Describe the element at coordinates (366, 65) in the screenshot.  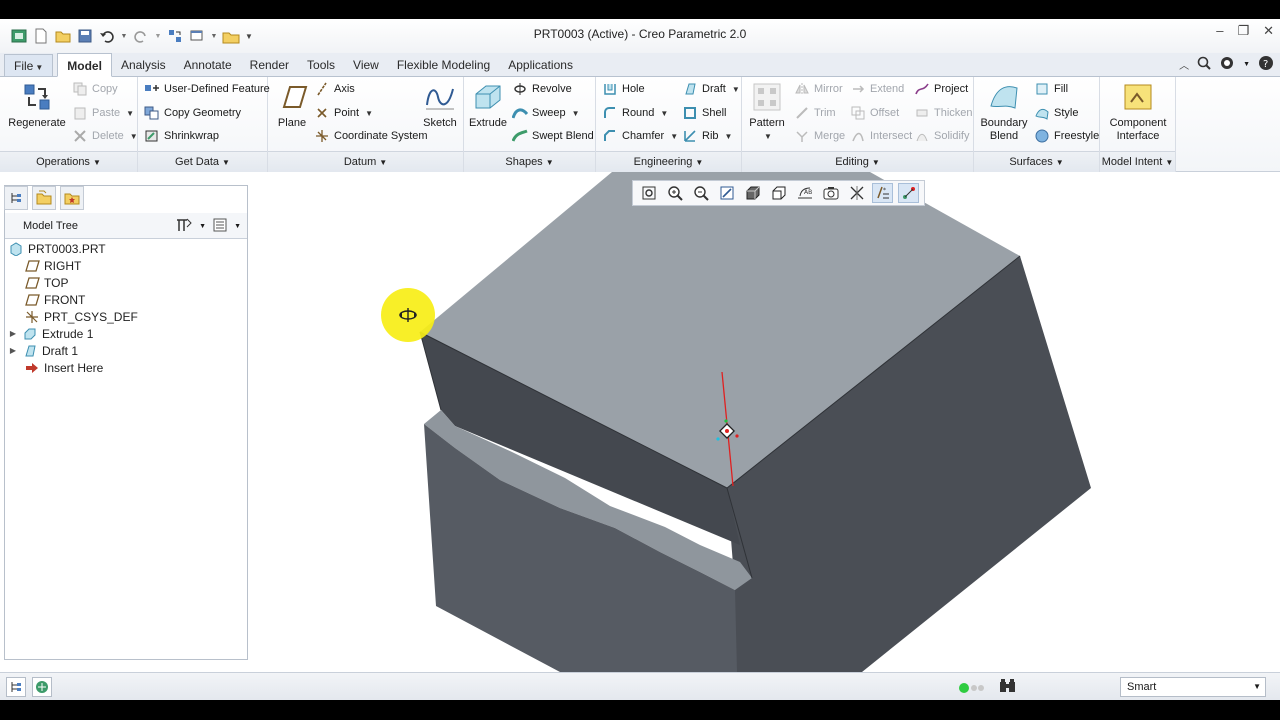
I see `tab-view: View` at that location.